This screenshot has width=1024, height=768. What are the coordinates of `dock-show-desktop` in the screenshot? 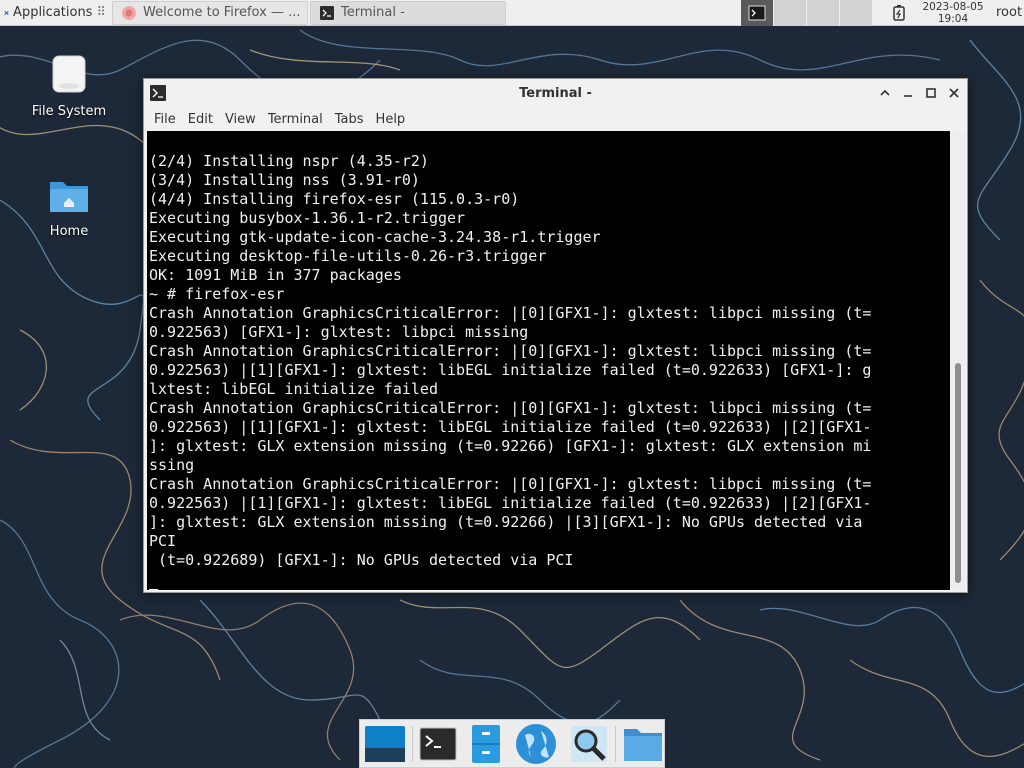 It's located at (385, 744).